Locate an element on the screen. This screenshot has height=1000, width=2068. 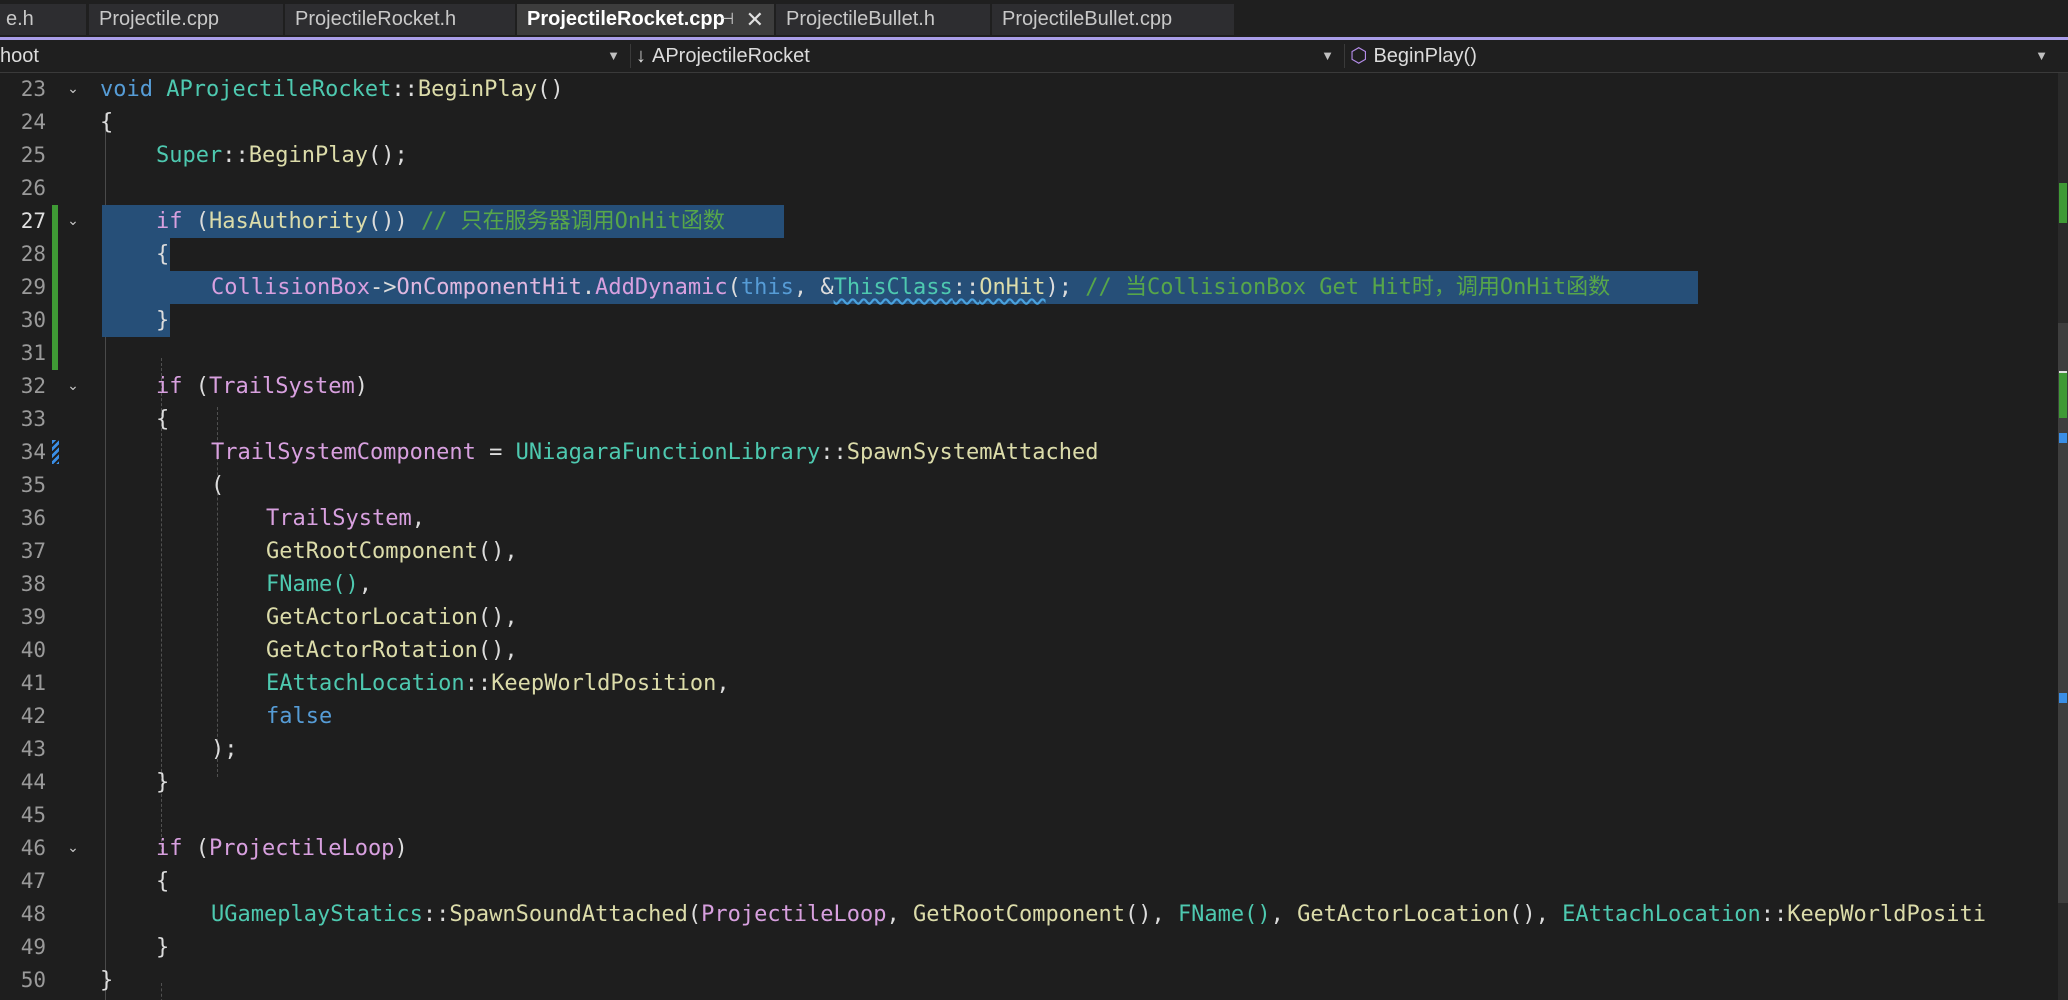
code-line: 49 } is located at coordinates (1029, 947).